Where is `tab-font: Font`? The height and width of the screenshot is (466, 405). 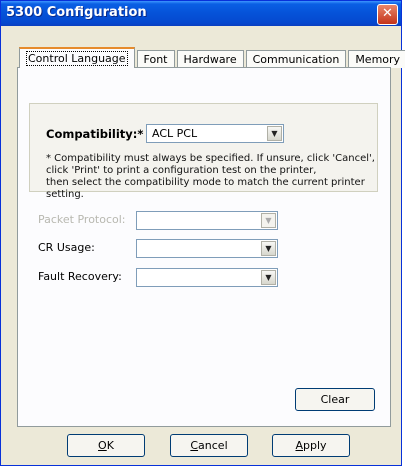
tab-font: Font is located at coordinates (155, 59).